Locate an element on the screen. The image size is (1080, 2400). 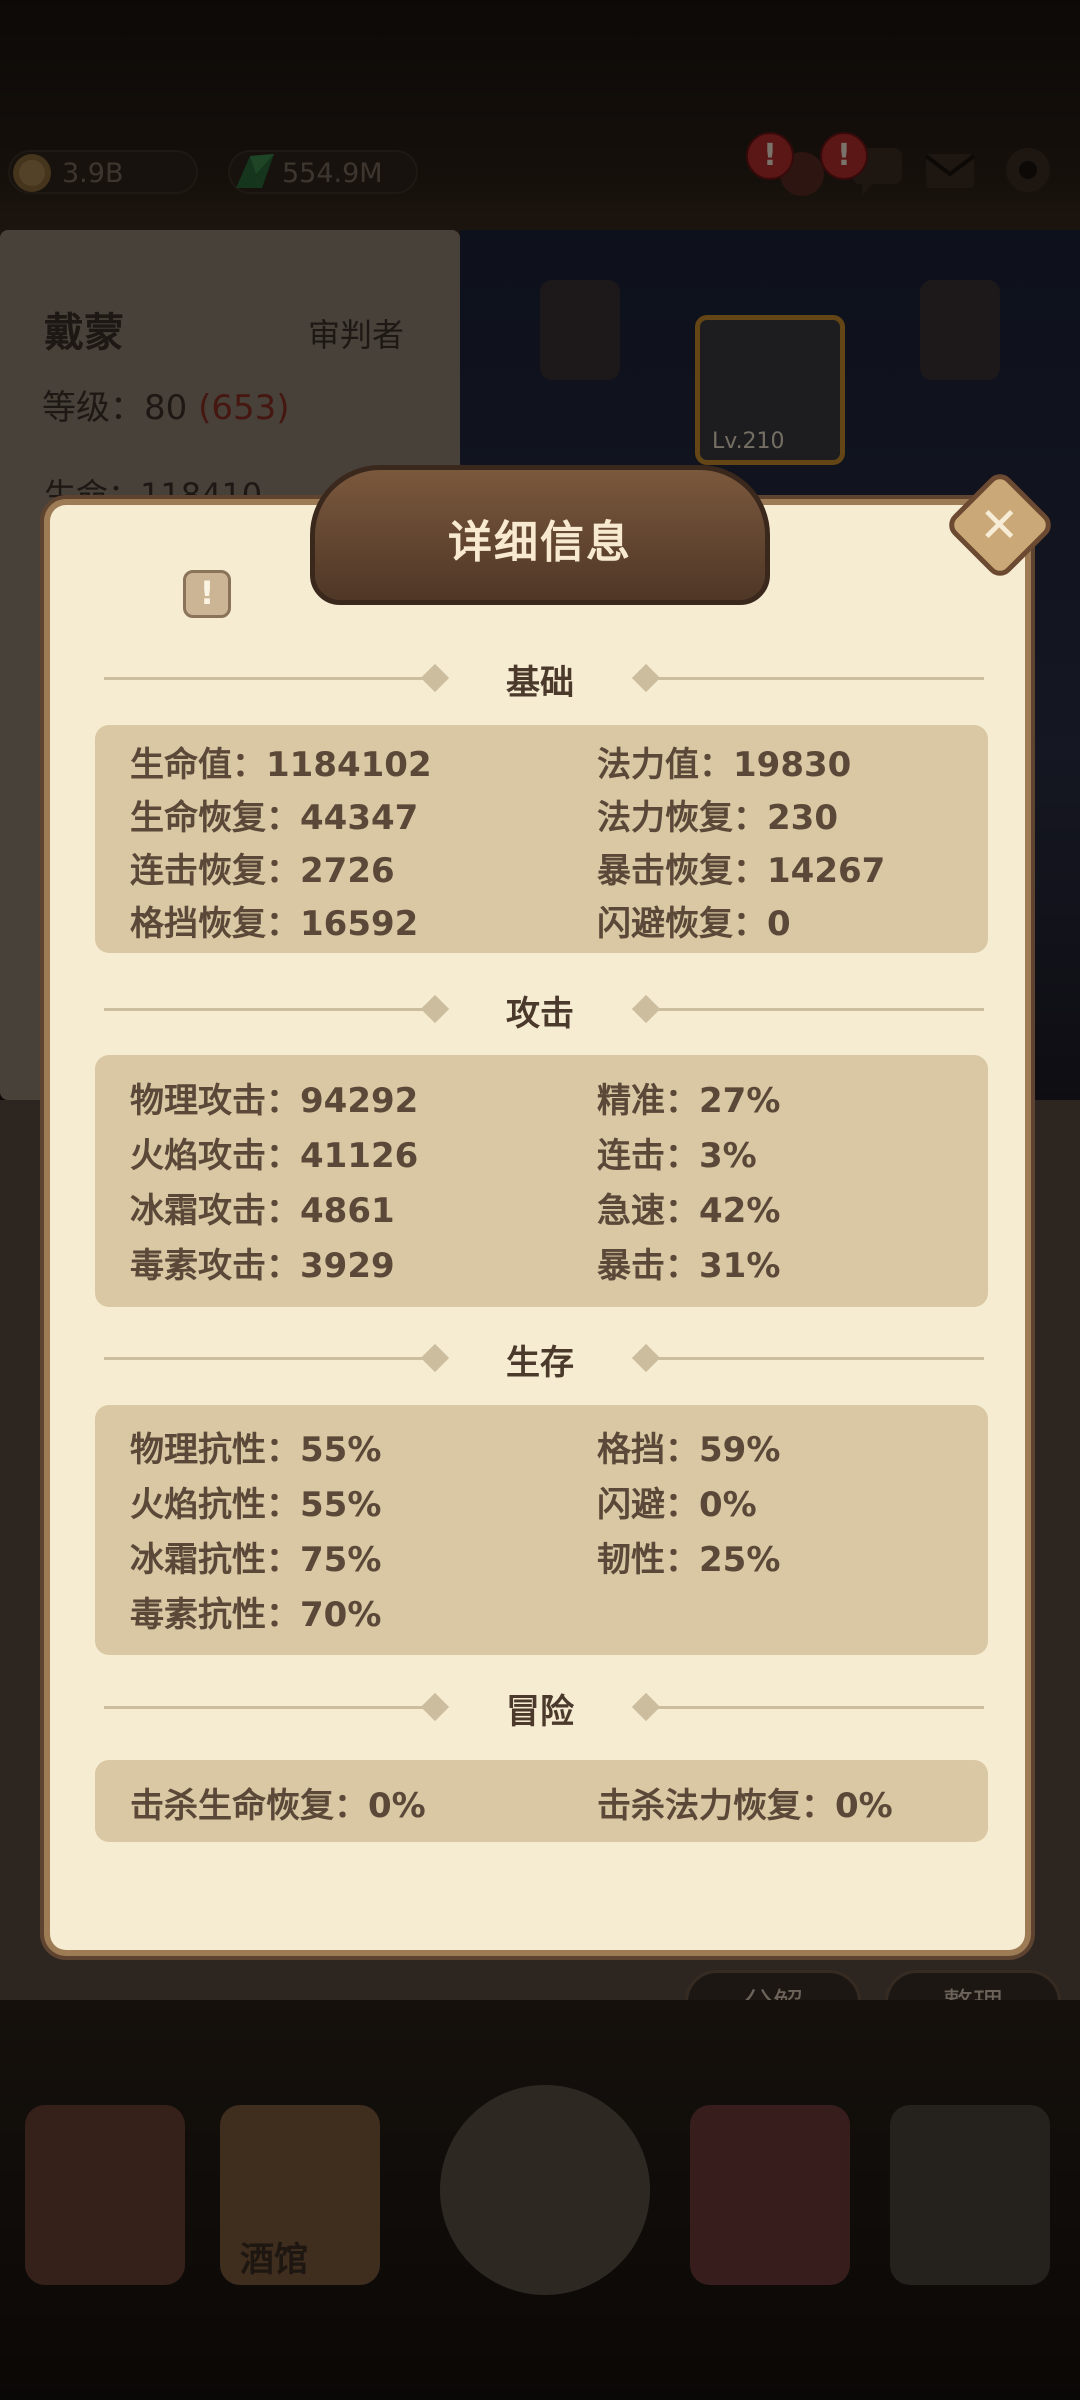
section-box-adventure: 击杀生命恢复：0% 击杀法力恢复：0% is located at coordinates (541, 1801).